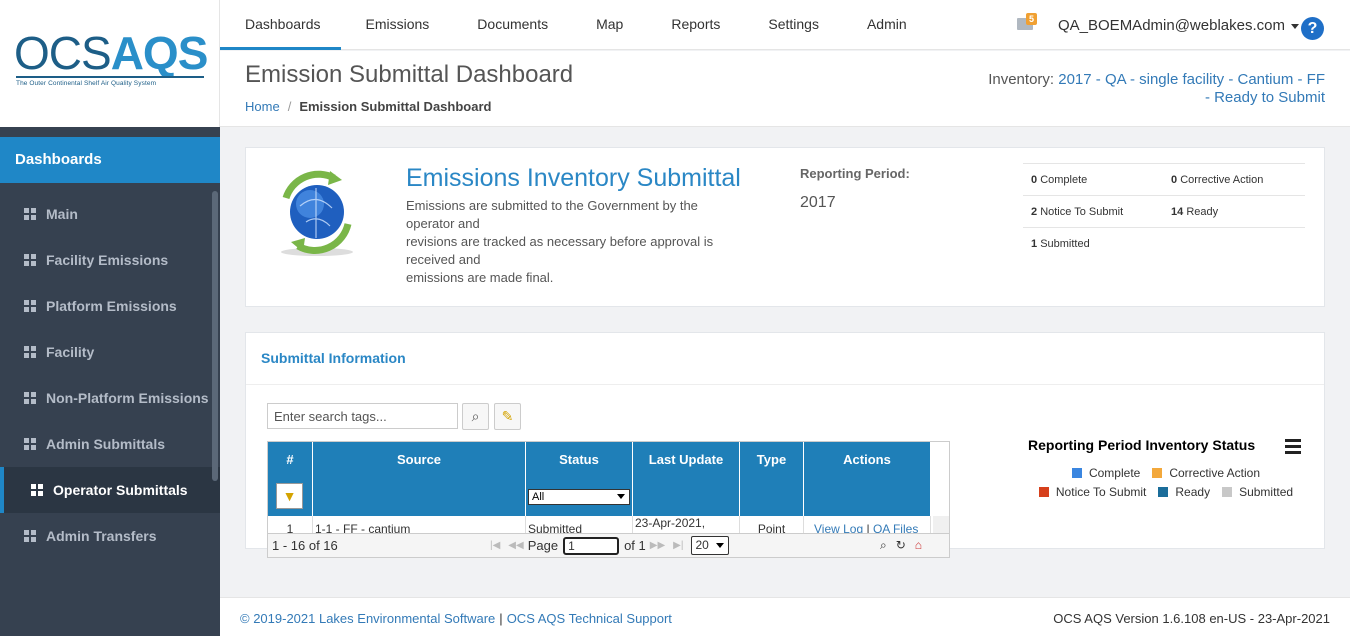  What do you see at coordinates (1195, 211) in the screenshot?
I see `stat-ready: 14 Ready` at bounding box center [1195, 211].